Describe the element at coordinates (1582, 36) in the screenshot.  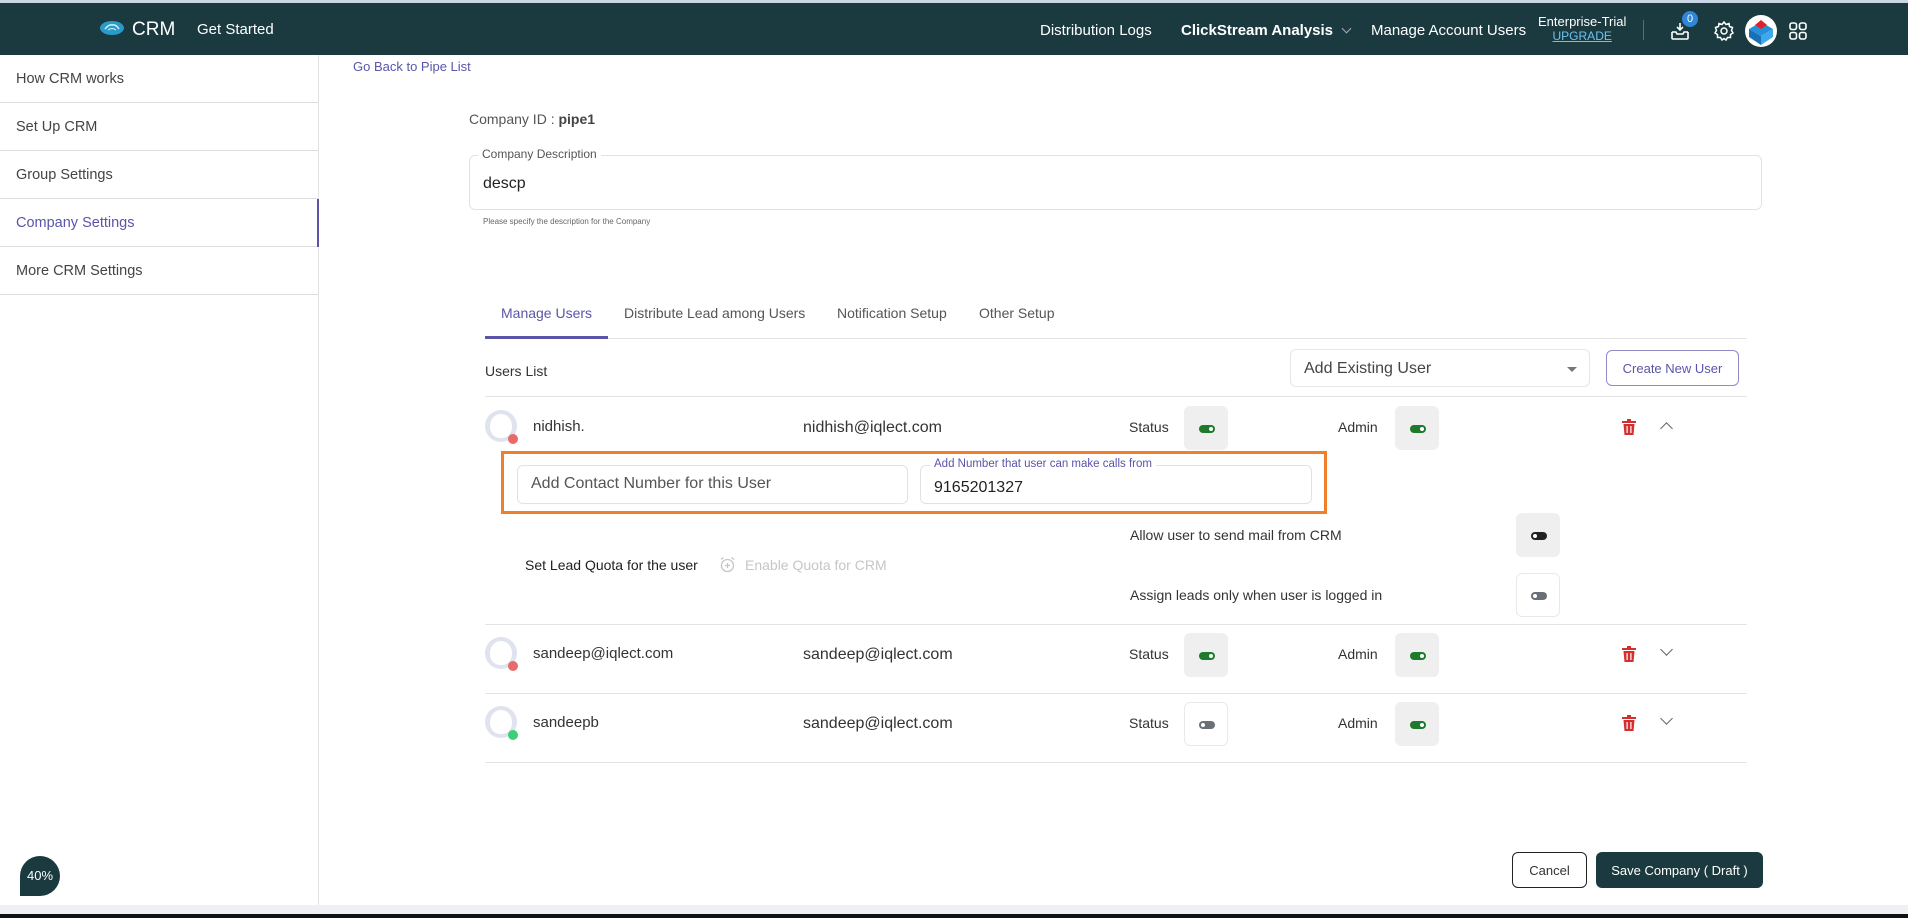
I see `upgrade-link: UPGRADE` at that location.